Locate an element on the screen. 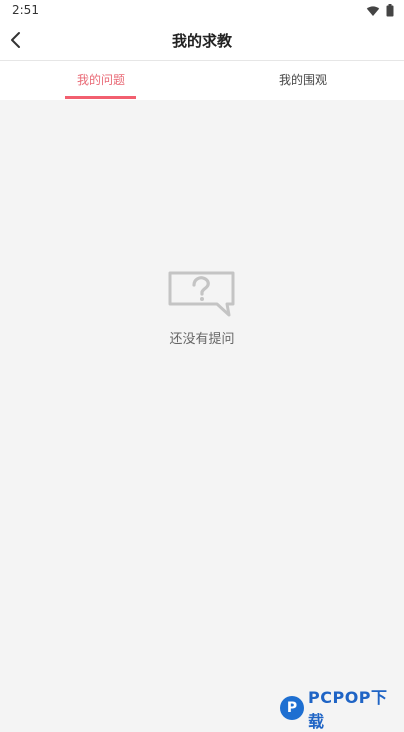 Image resolution: width=404 pixels, height=732 pixels. tab-my-watching: 我的围观 is located at coordinates (303, 80).